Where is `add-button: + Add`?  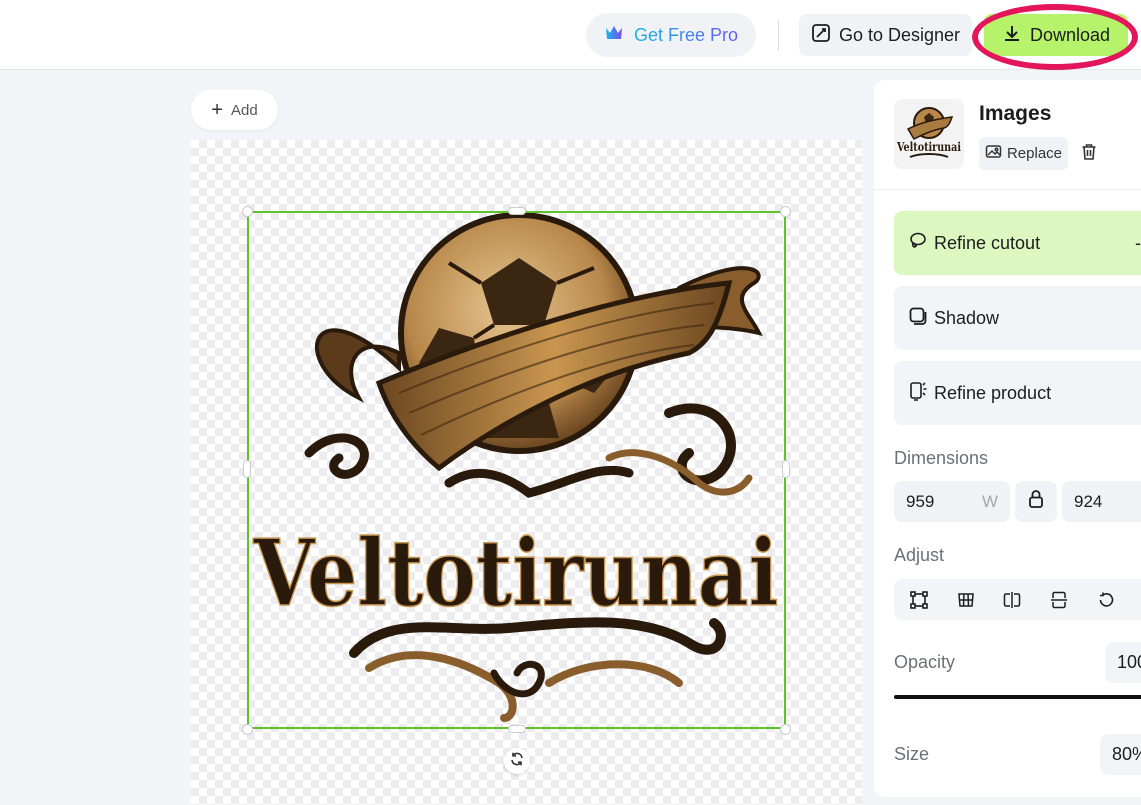 add-button: + Add is located at coordinates (234, 110).